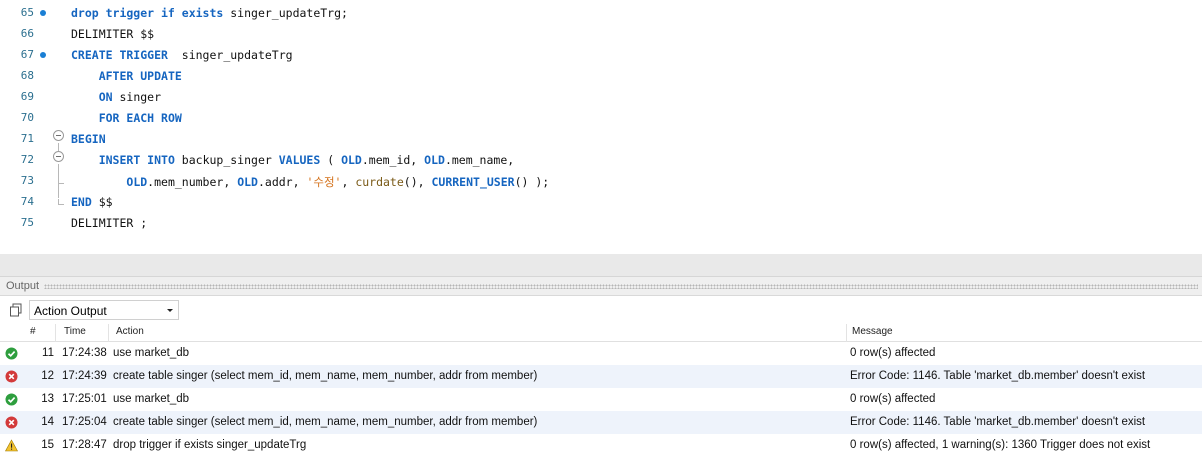 The width and height of the screenshot is (1202, 461). I want to click on code-text: DELIMITER ;, so click(109, 223).